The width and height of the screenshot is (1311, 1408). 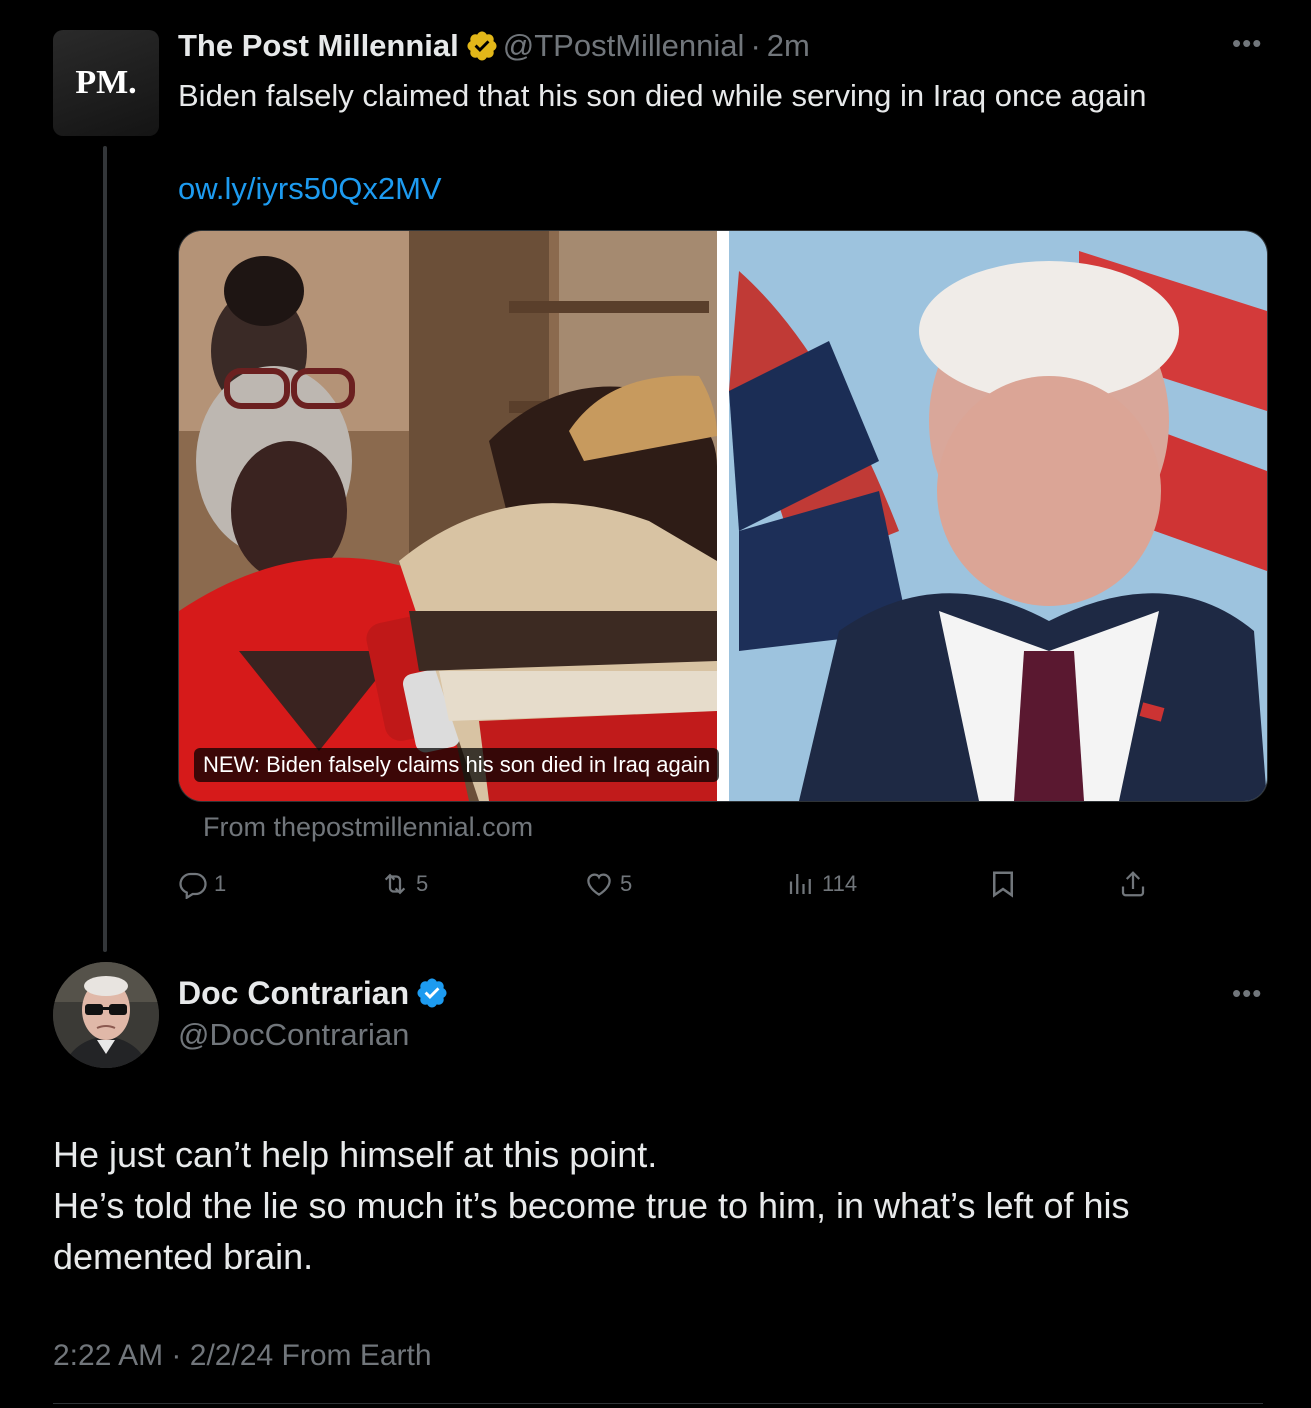 What do you see at coordinates (395, 884) in the screenshot?
I see `repost-icon` at bounding box center [395, 884].